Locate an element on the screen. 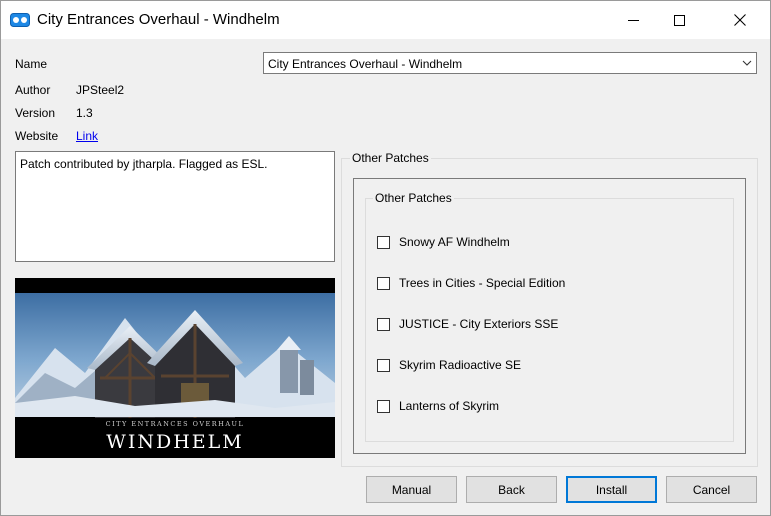 Image resolution: width=771 pixels, height=516 pixels. chevron-down-icon is located at coordinates (747, 63).